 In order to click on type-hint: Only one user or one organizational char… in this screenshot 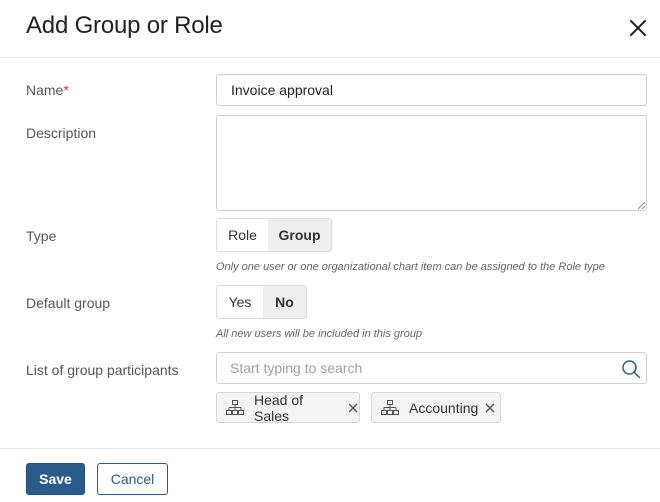, I will do `click(410, 267)`.